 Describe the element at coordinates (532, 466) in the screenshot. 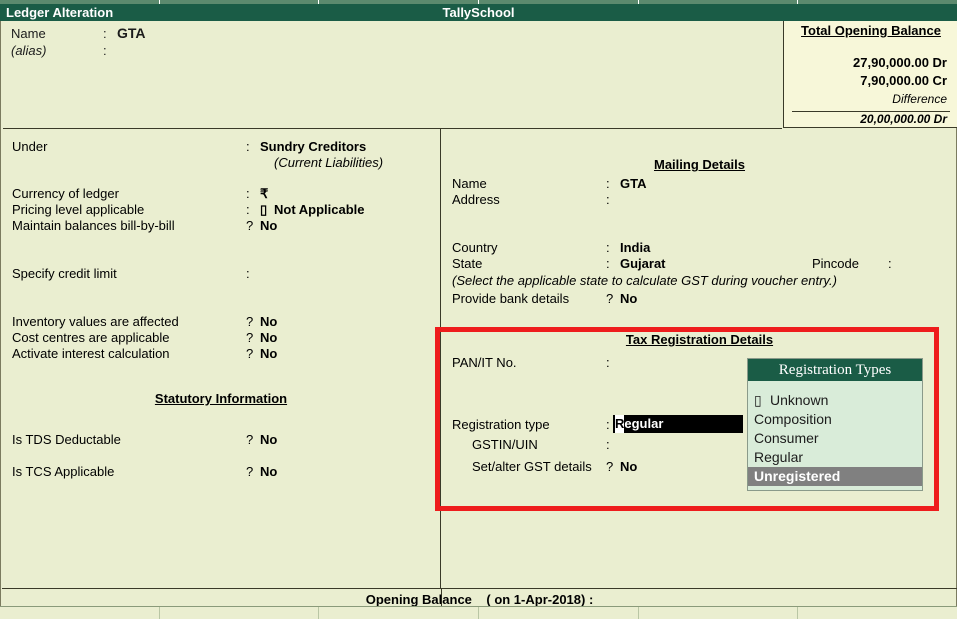

I see `set-alter-gst-label: Set/alter GST details` at that location.